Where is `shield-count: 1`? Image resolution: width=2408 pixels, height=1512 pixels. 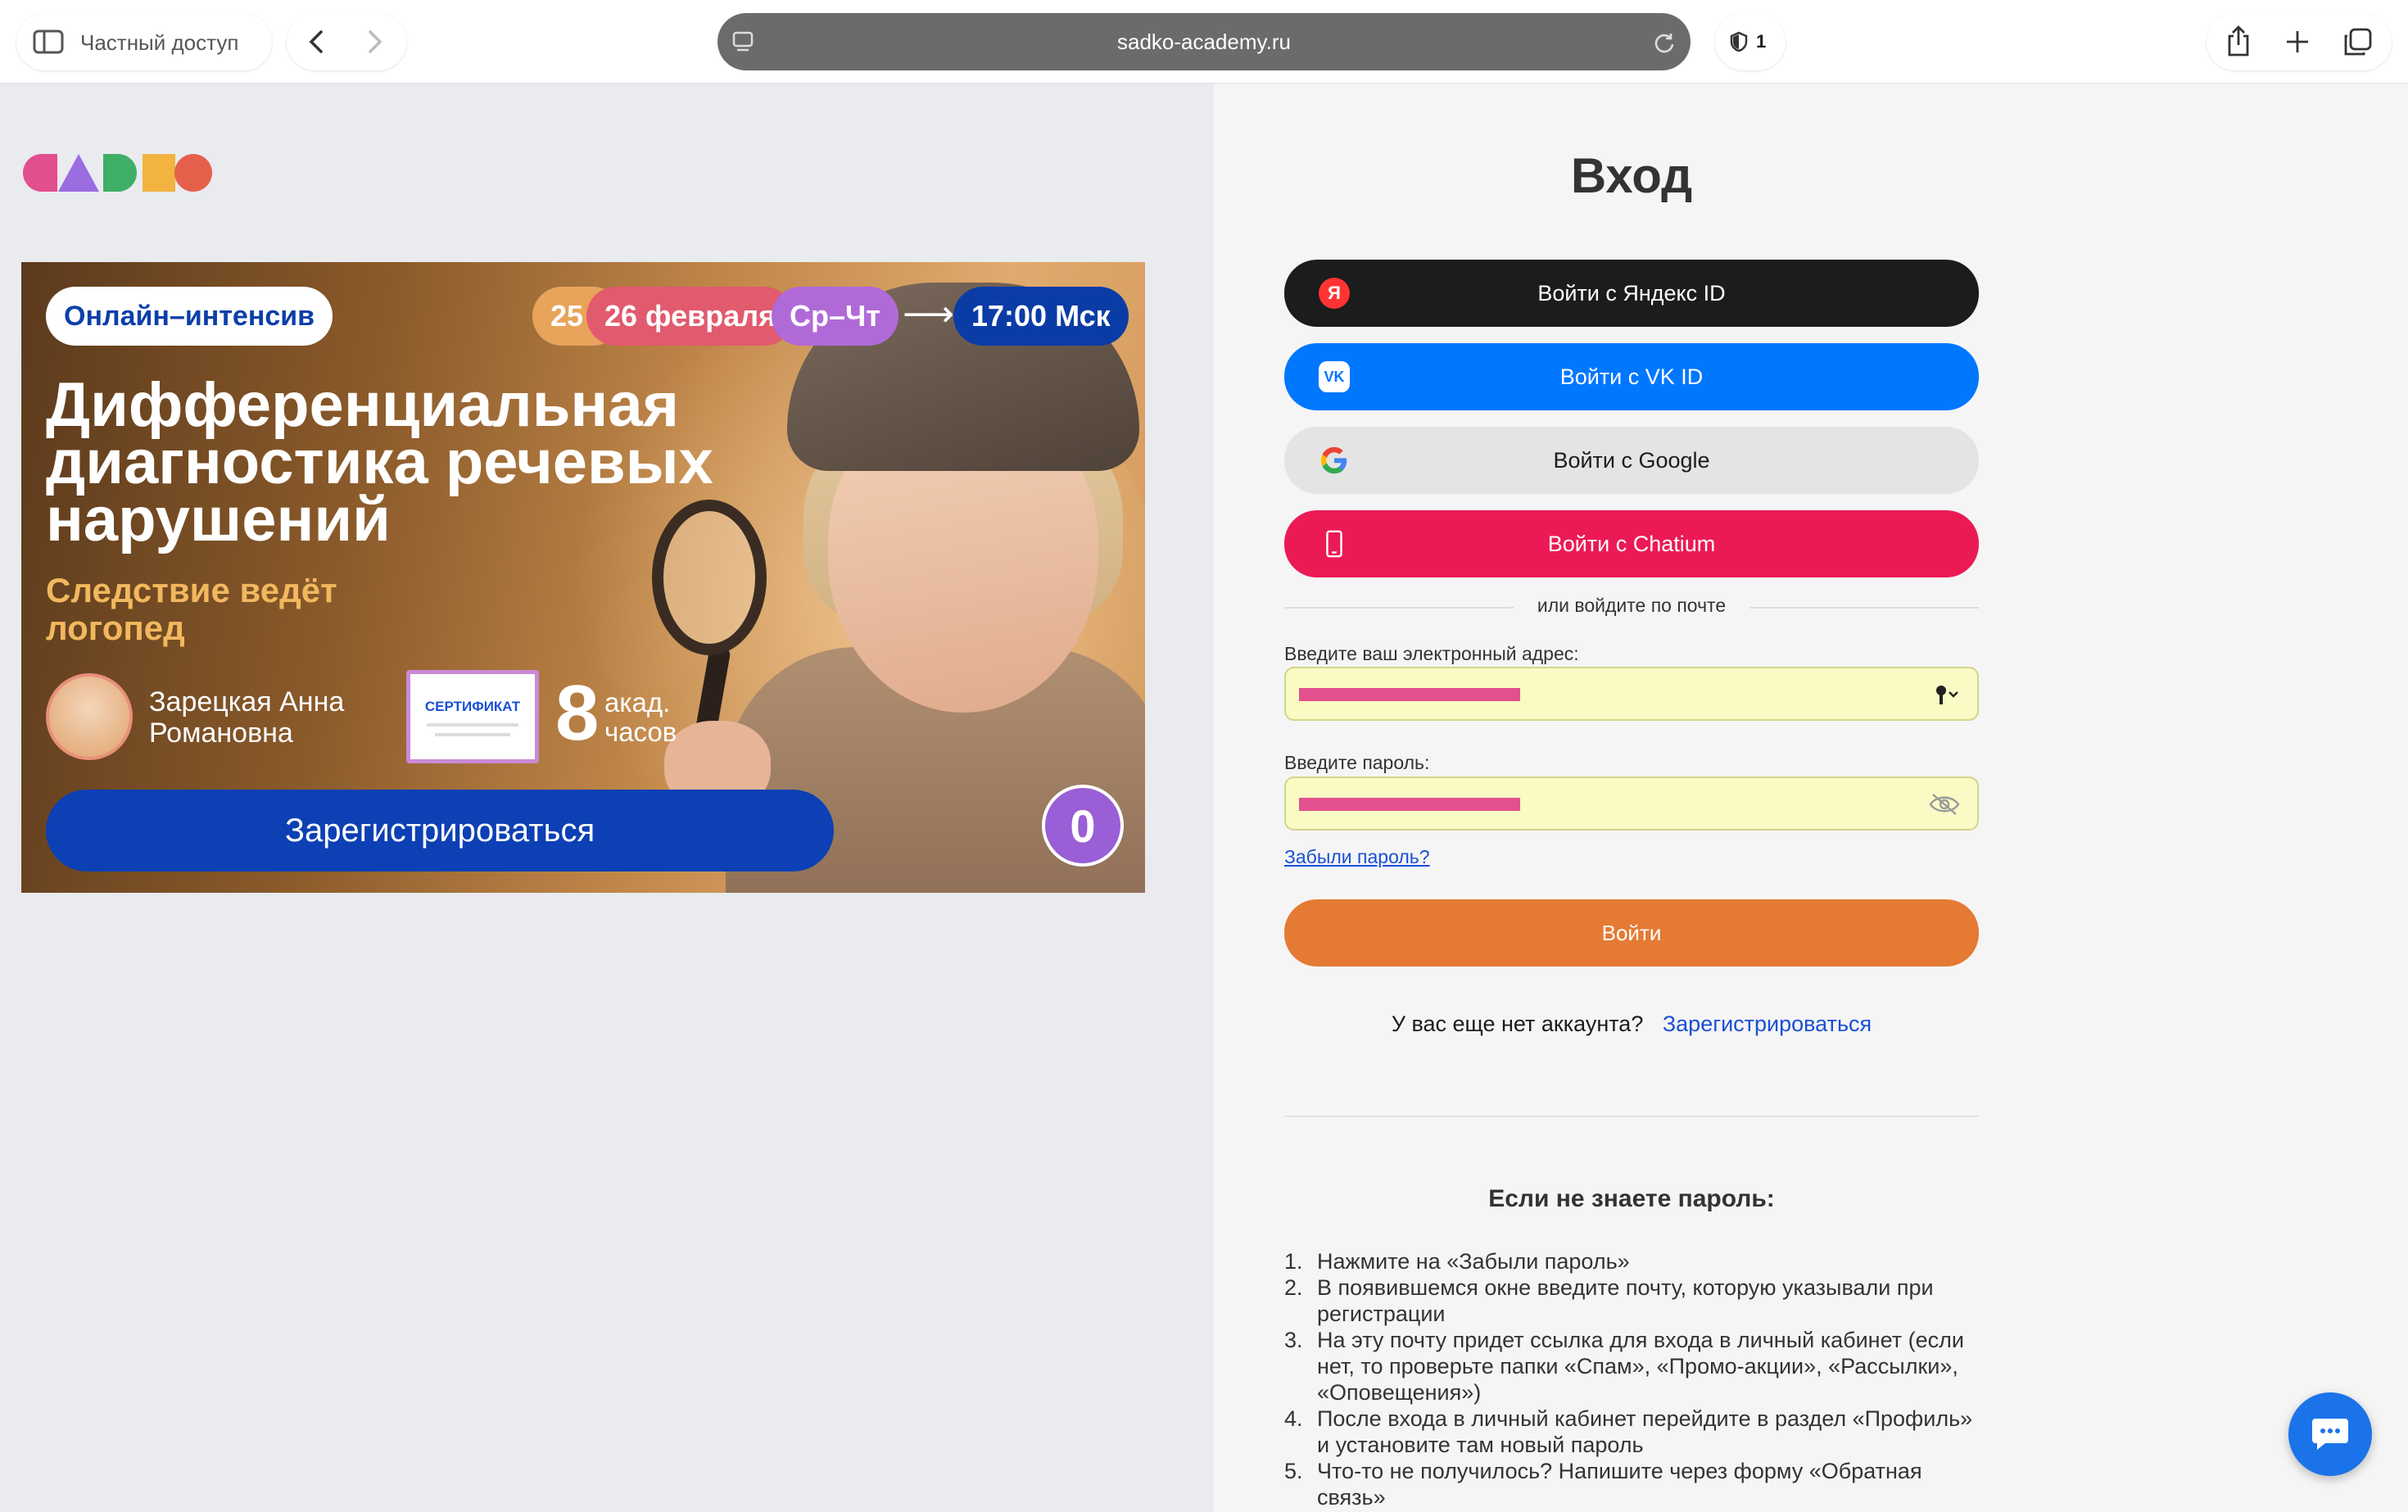
shield-count: 1 is located at coordinates (1761, 42).